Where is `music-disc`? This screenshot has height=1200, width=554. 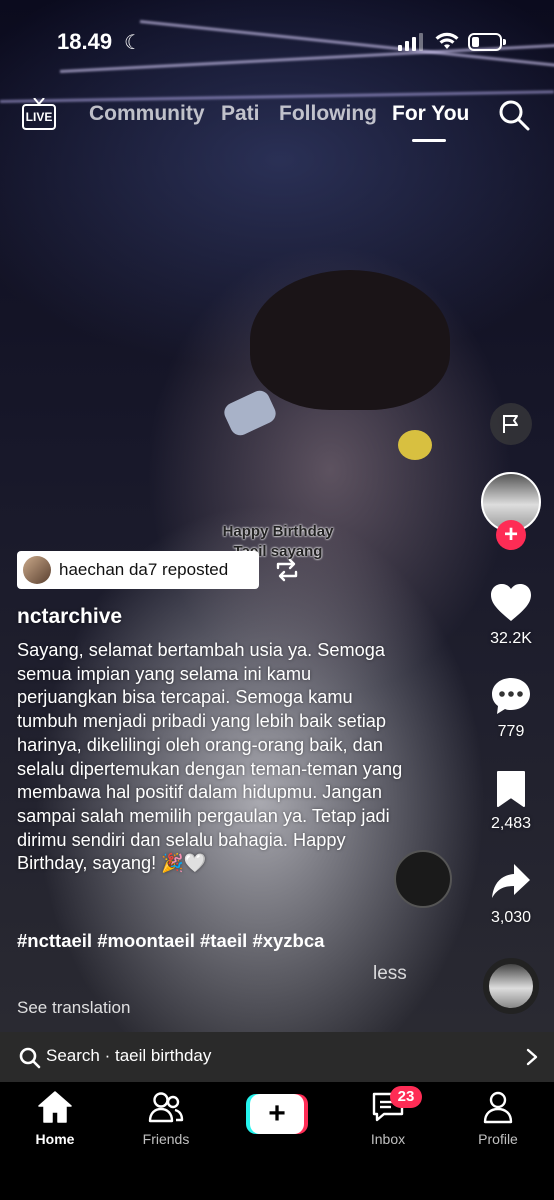 music-disc is located at coordinates (511, 986).